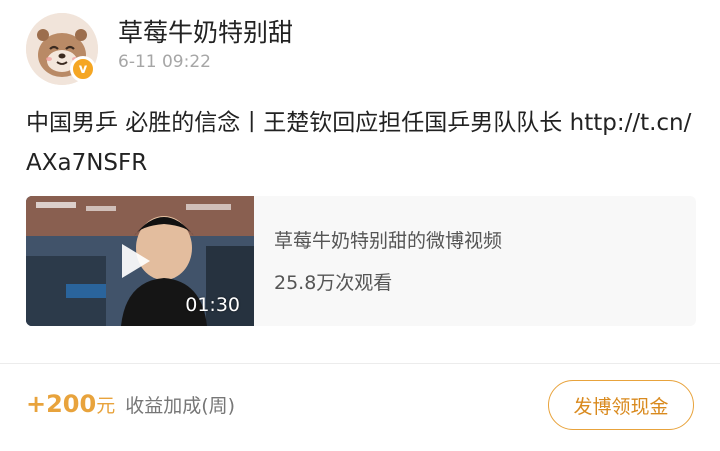 The height and width of the screenshot is (451, 720). What do you see at coordinates (61, 404) in the screenshot?
I see `reward-amount: +200` at bounding box center [61, 404].